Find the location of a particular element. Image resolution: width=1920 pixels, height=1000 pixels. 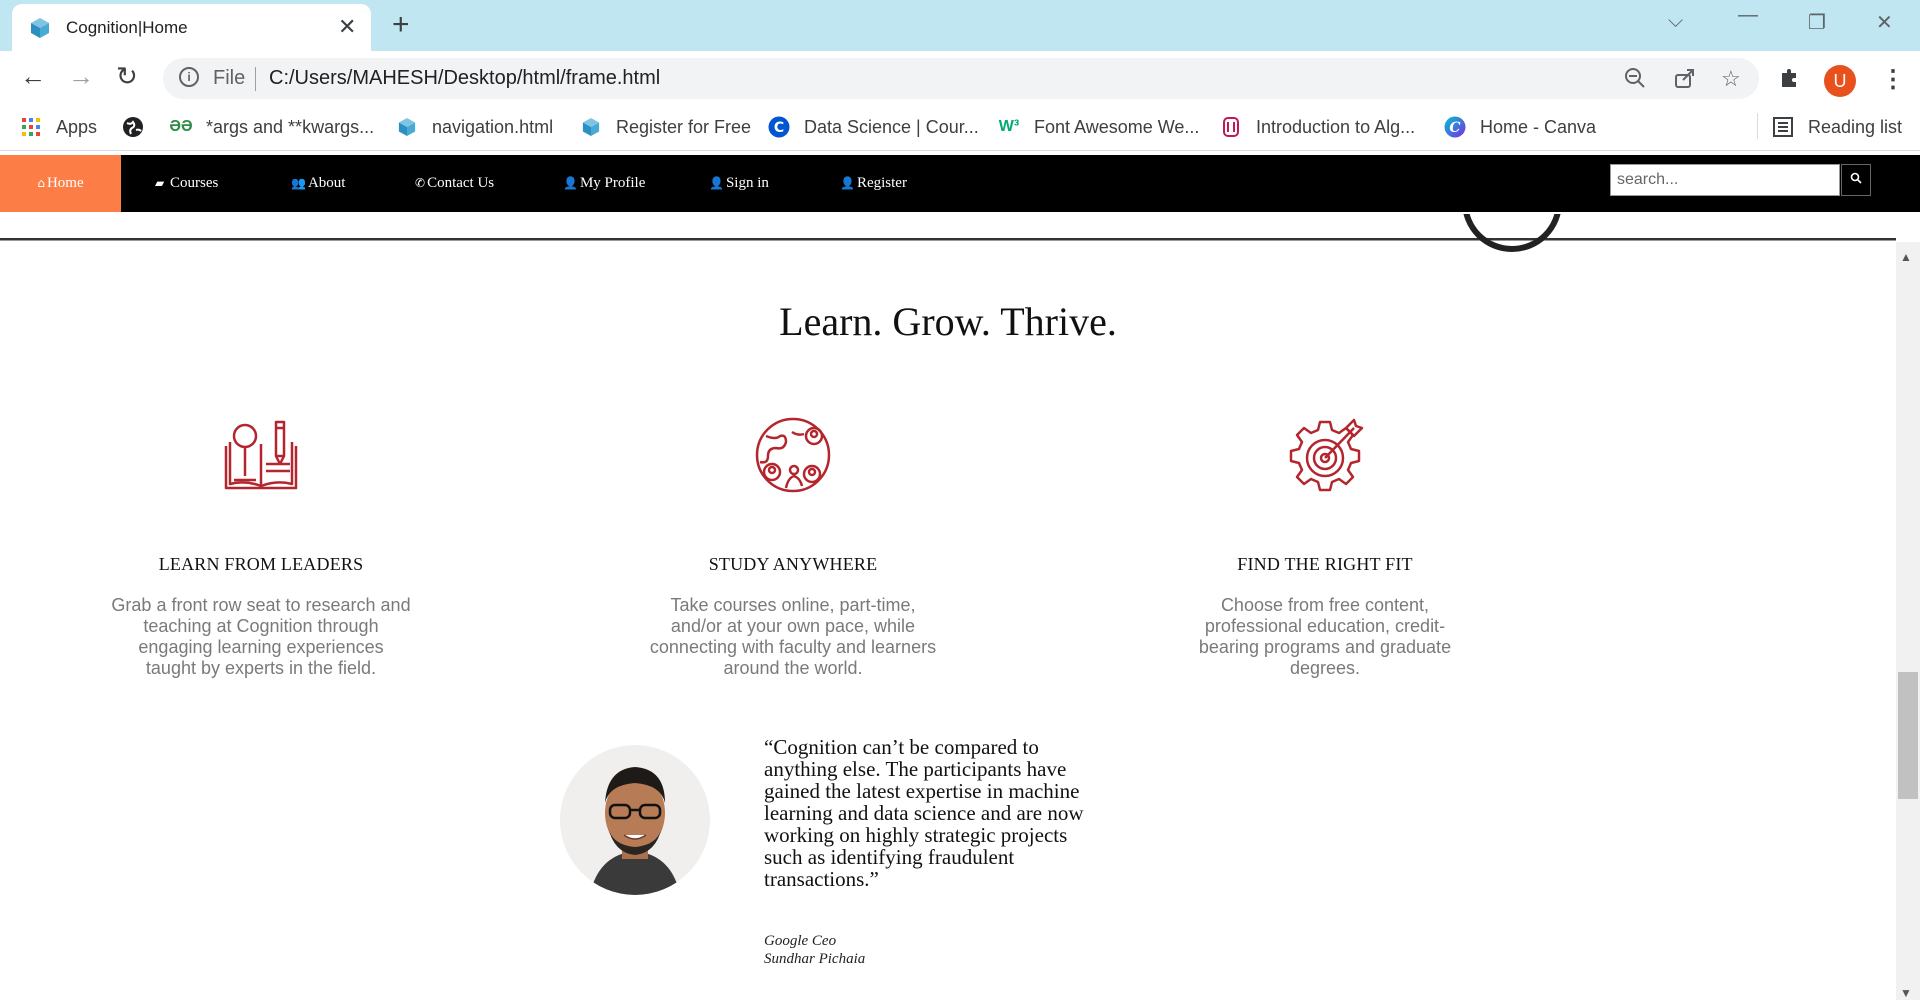

testimonial-role: Google Ceo is located at coordinates (800, 941).